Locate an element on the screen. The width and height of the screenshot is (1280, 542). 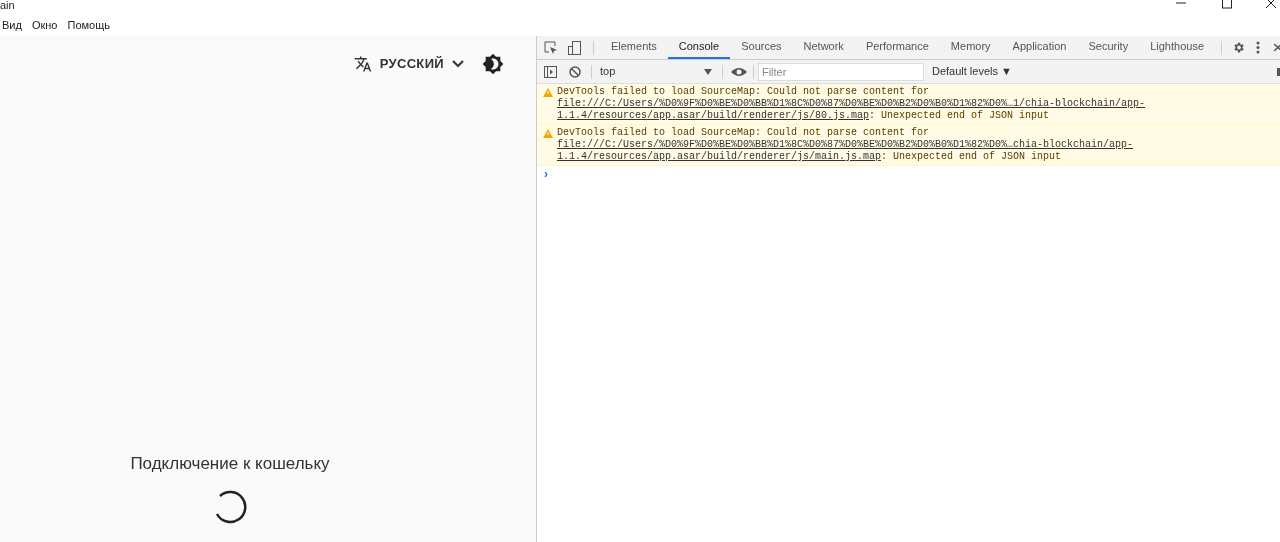
maximize-icon is located at coordinates (1227, 4).